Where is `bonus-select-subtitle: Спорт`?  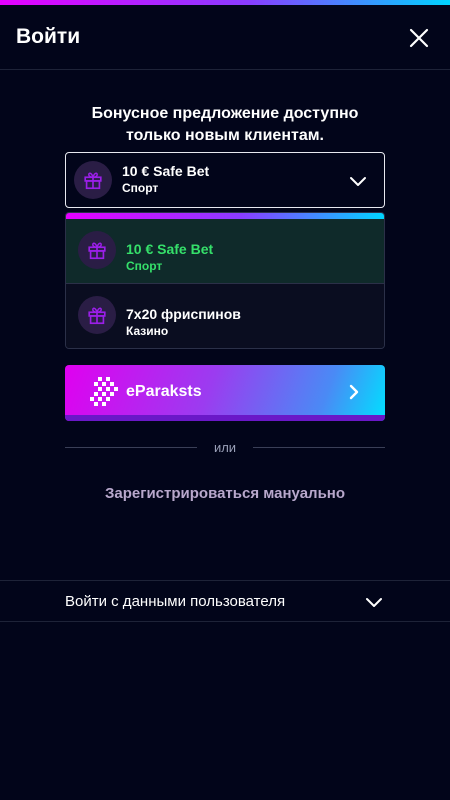 bonus-select-subtitle: Спорт is located at coordinates (140, 188).